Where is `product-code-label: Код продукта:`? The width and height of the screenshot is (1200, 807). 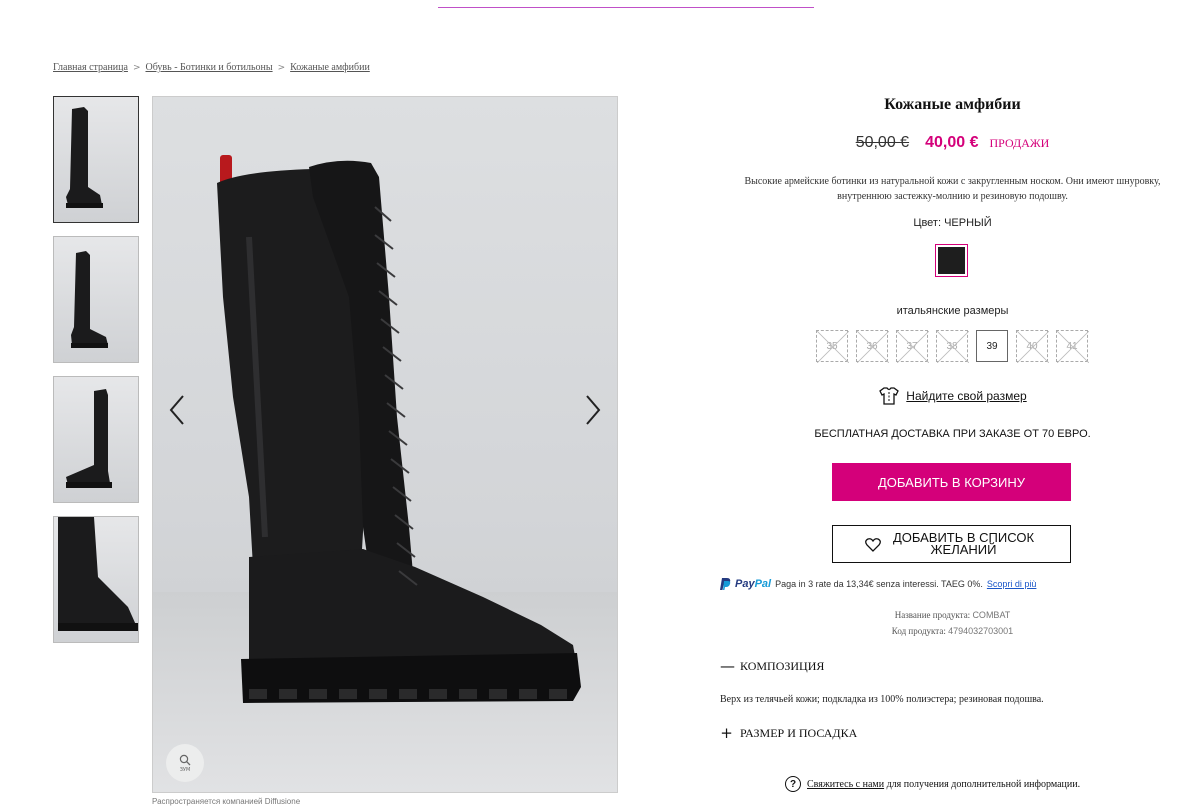 product-code-label: Код продукта: is located at coordinates (918, 631).